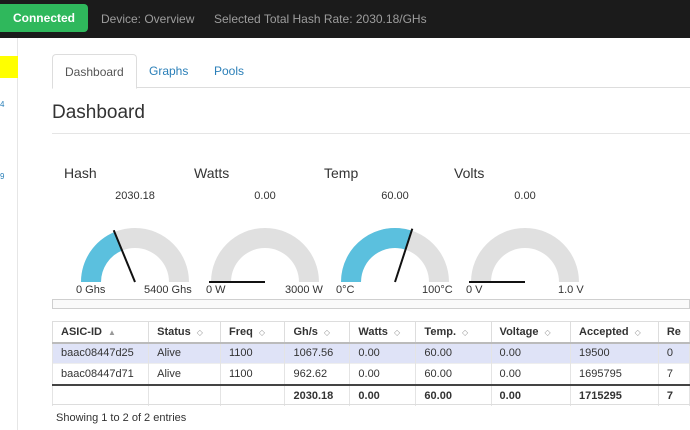 This screenshot has height=430, width=690. Describe the element at coordinates (373, 331) in the screenshot. I see `header-label: Watts` at that location.